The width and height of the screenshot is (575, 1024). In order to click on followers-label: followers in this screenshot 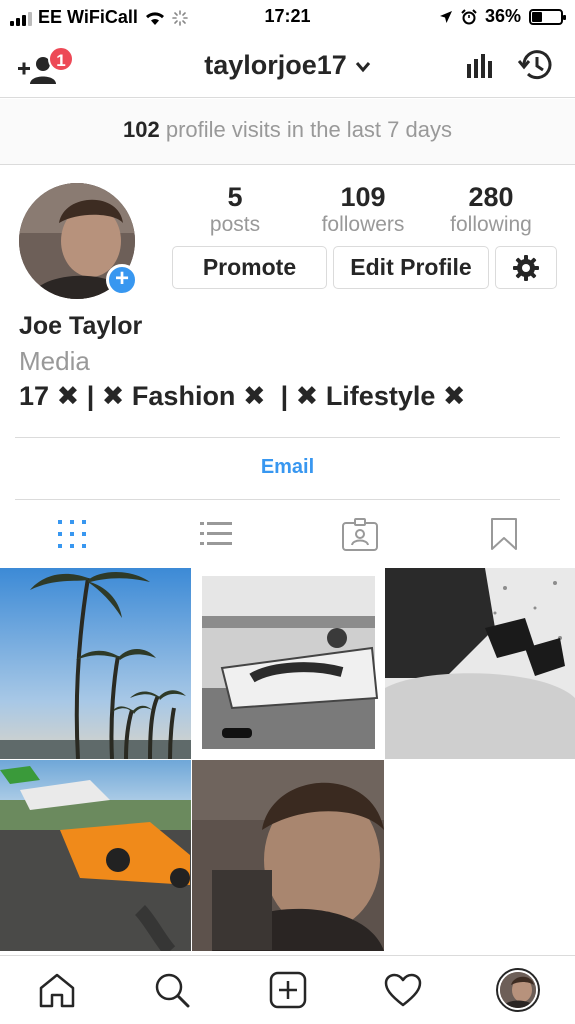, I will do `click(363, 224)`.